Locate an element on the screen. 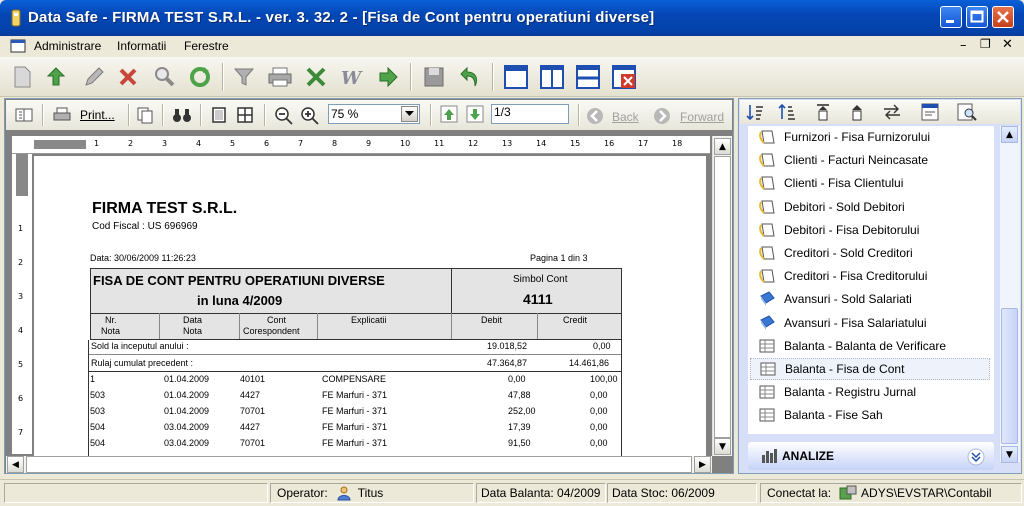  multi-page-icon is located at coordinates (245, 115).